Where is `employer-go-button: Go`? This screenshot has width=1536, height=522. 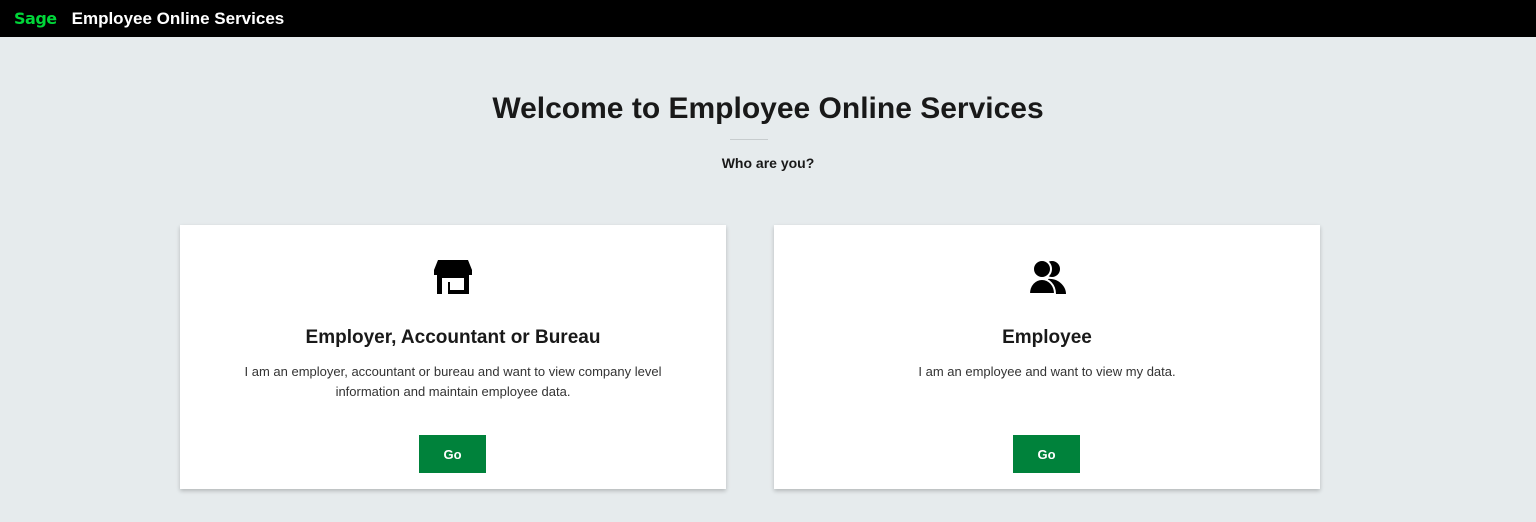 employer-go-button: Go is located at coordinates (452, 454).